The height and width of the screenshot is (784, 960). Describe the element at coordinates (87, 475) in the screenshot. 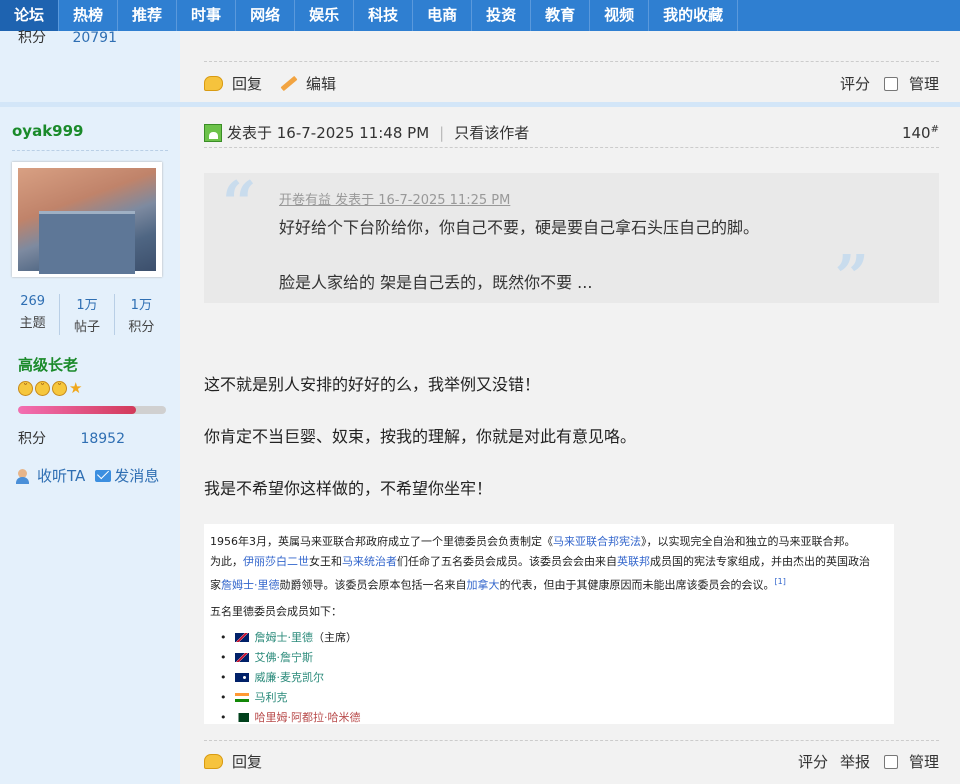

I see `user-actions: 收听TA 发消息` at that location.